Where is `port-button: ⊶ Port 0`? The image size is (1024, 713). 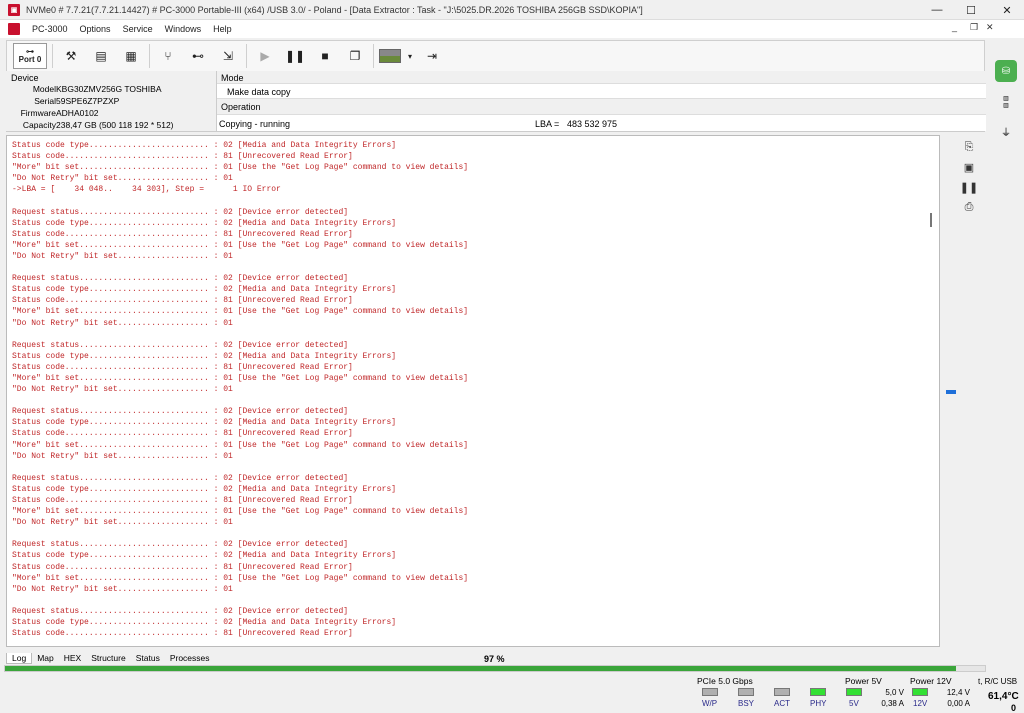
port-button: ⊶ Port 0 is located at coordinates (30, 56).